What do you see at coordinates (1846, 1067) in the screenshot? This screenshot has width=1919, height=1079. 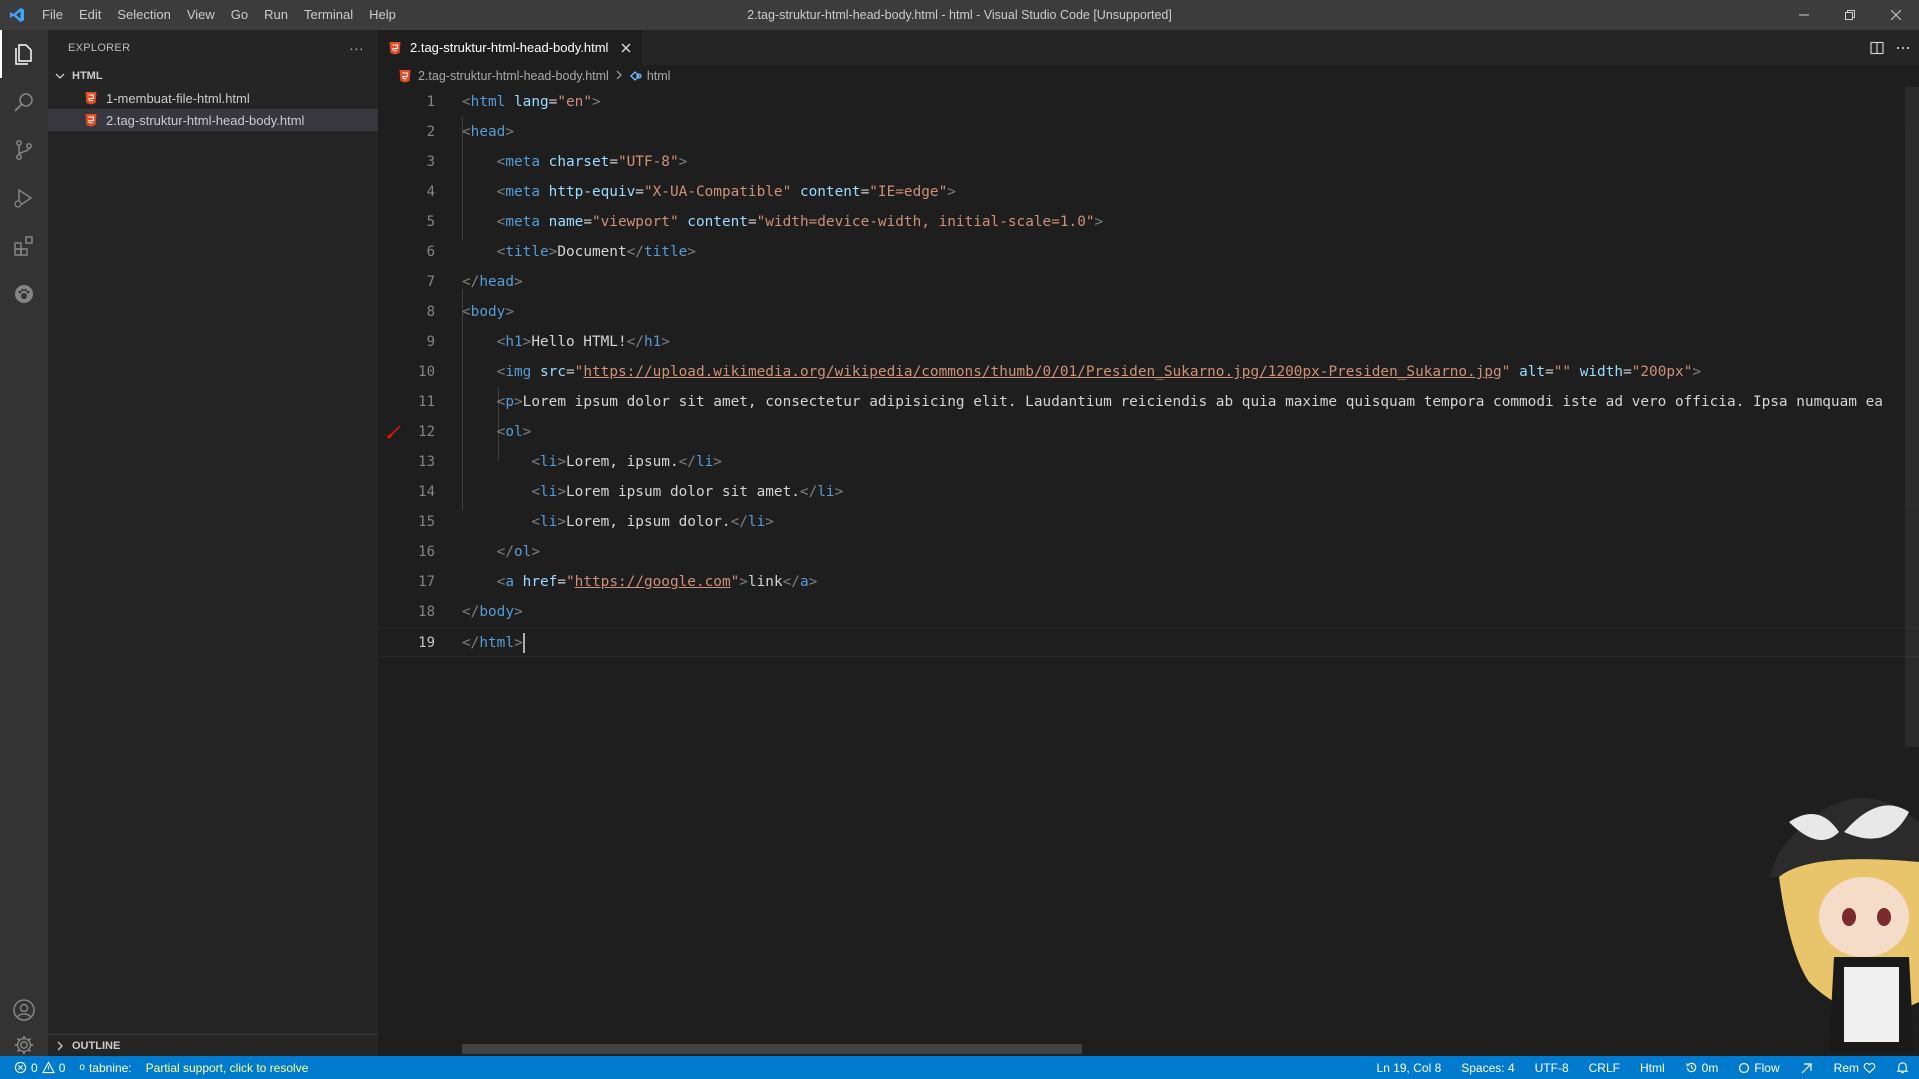 I see `rem-label: Rem` at bounding box center [1846, 1067].